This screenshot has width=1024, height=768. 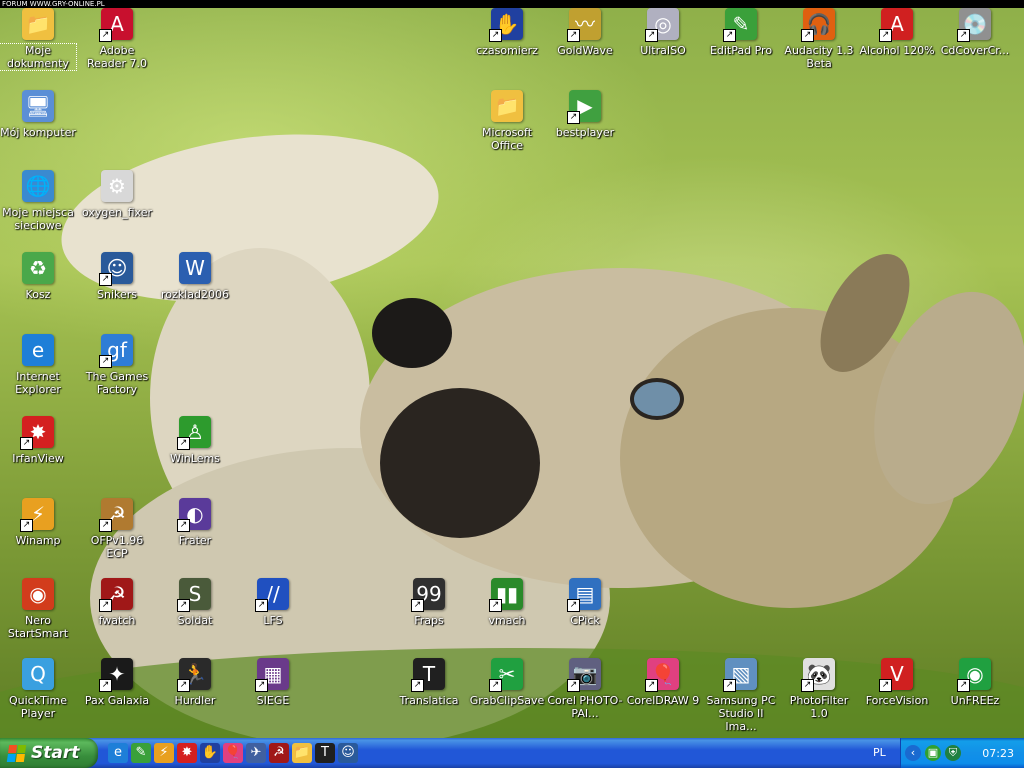 I want to click on desktop-icon: V ↗ ForceVision, so click(x=897, y=682).